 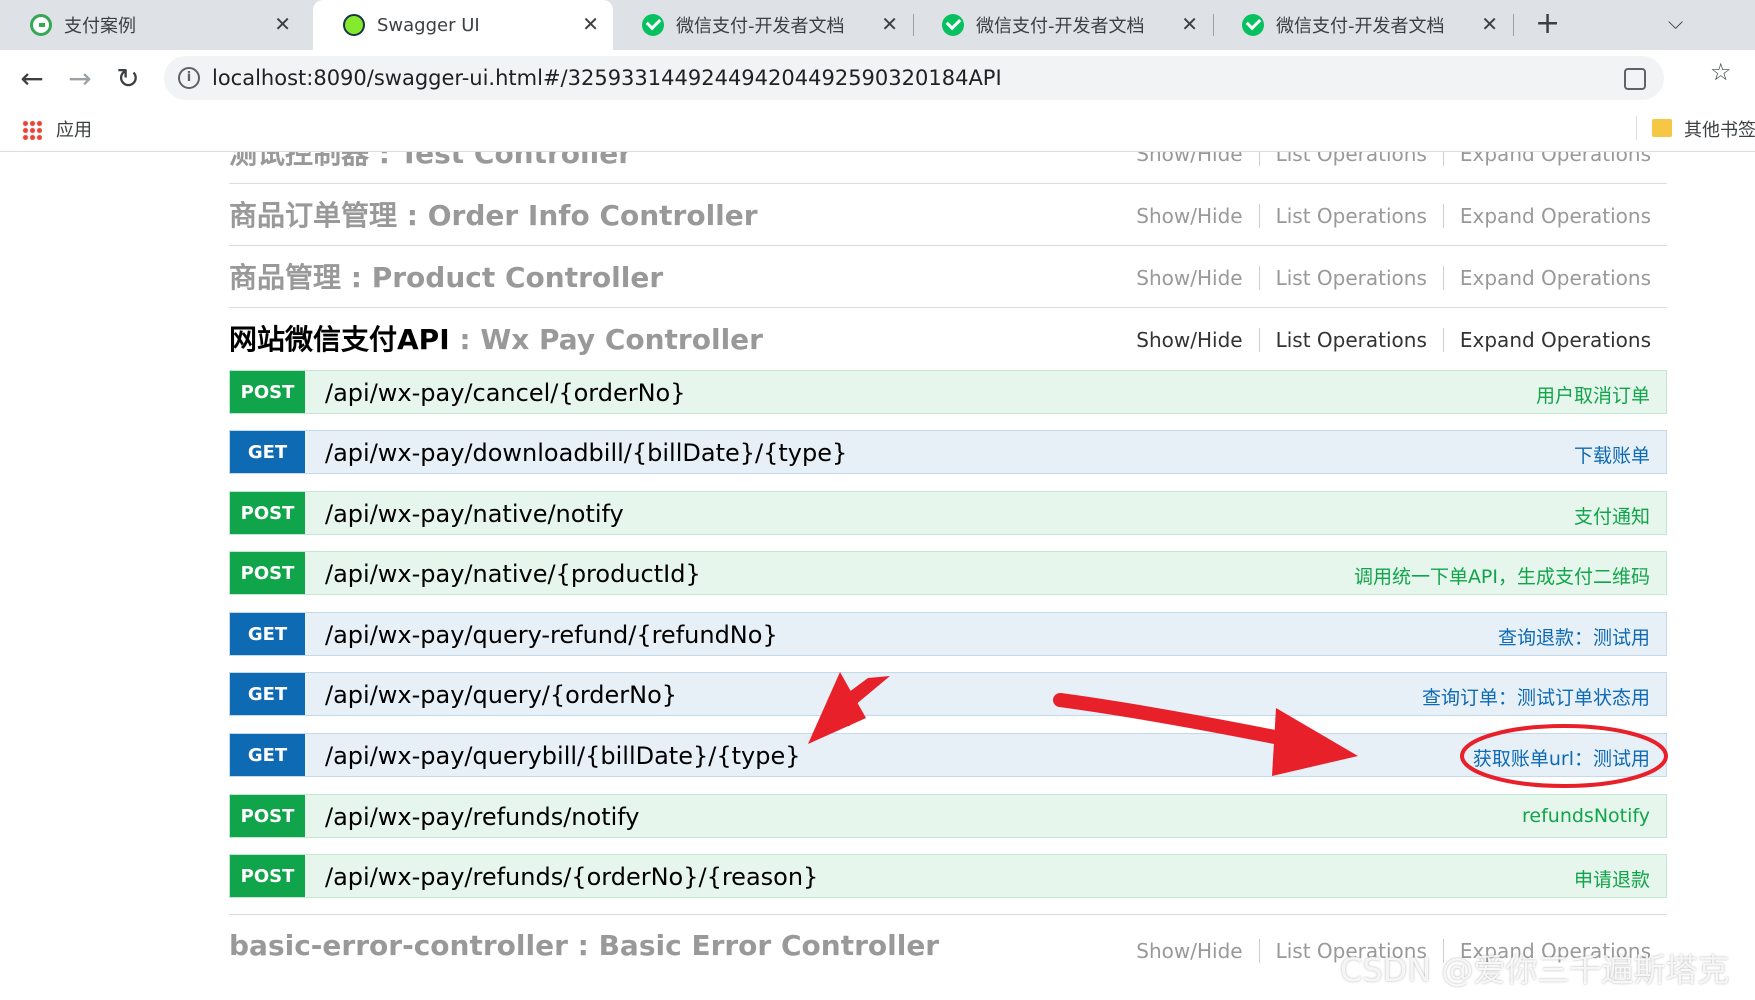 I want to click on resource-title: 测试控制器 : Test Controller, so click(x=430, y=162).